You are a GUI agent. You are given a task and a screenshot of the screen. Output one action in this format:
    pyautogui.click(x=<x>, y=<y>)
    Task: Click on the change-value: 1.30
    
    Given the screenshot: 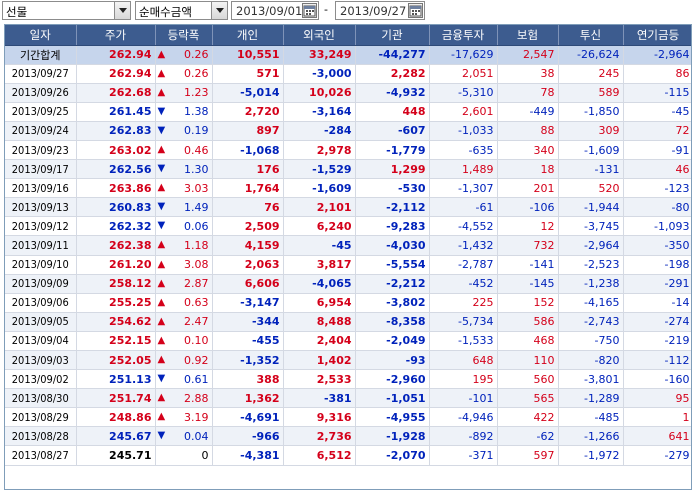 What is the action you would take?
    pyautogui.click(x=196, y=169)
    